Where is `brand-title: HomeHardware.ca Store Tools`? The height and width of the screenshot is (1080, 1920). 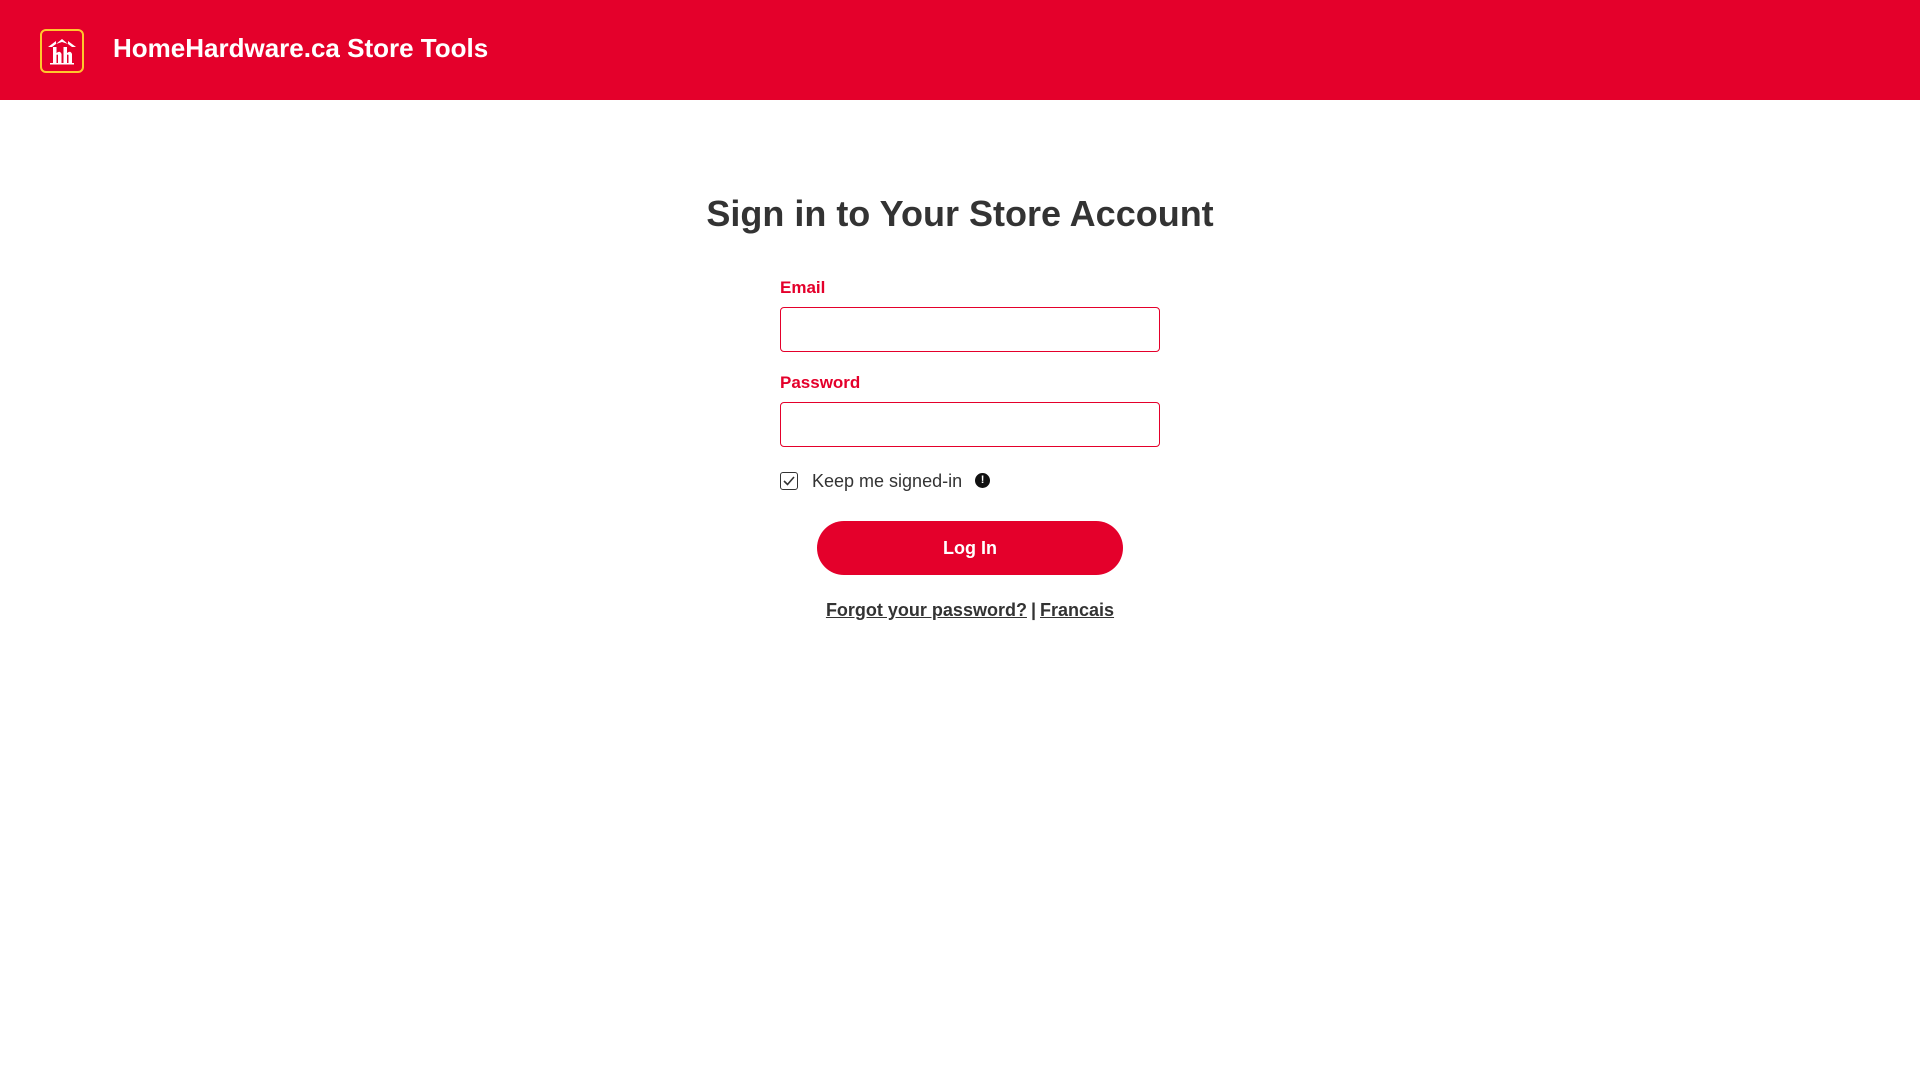
brand-title: HomeHardware.ca Store Tools is located at coordinates (301, 48).